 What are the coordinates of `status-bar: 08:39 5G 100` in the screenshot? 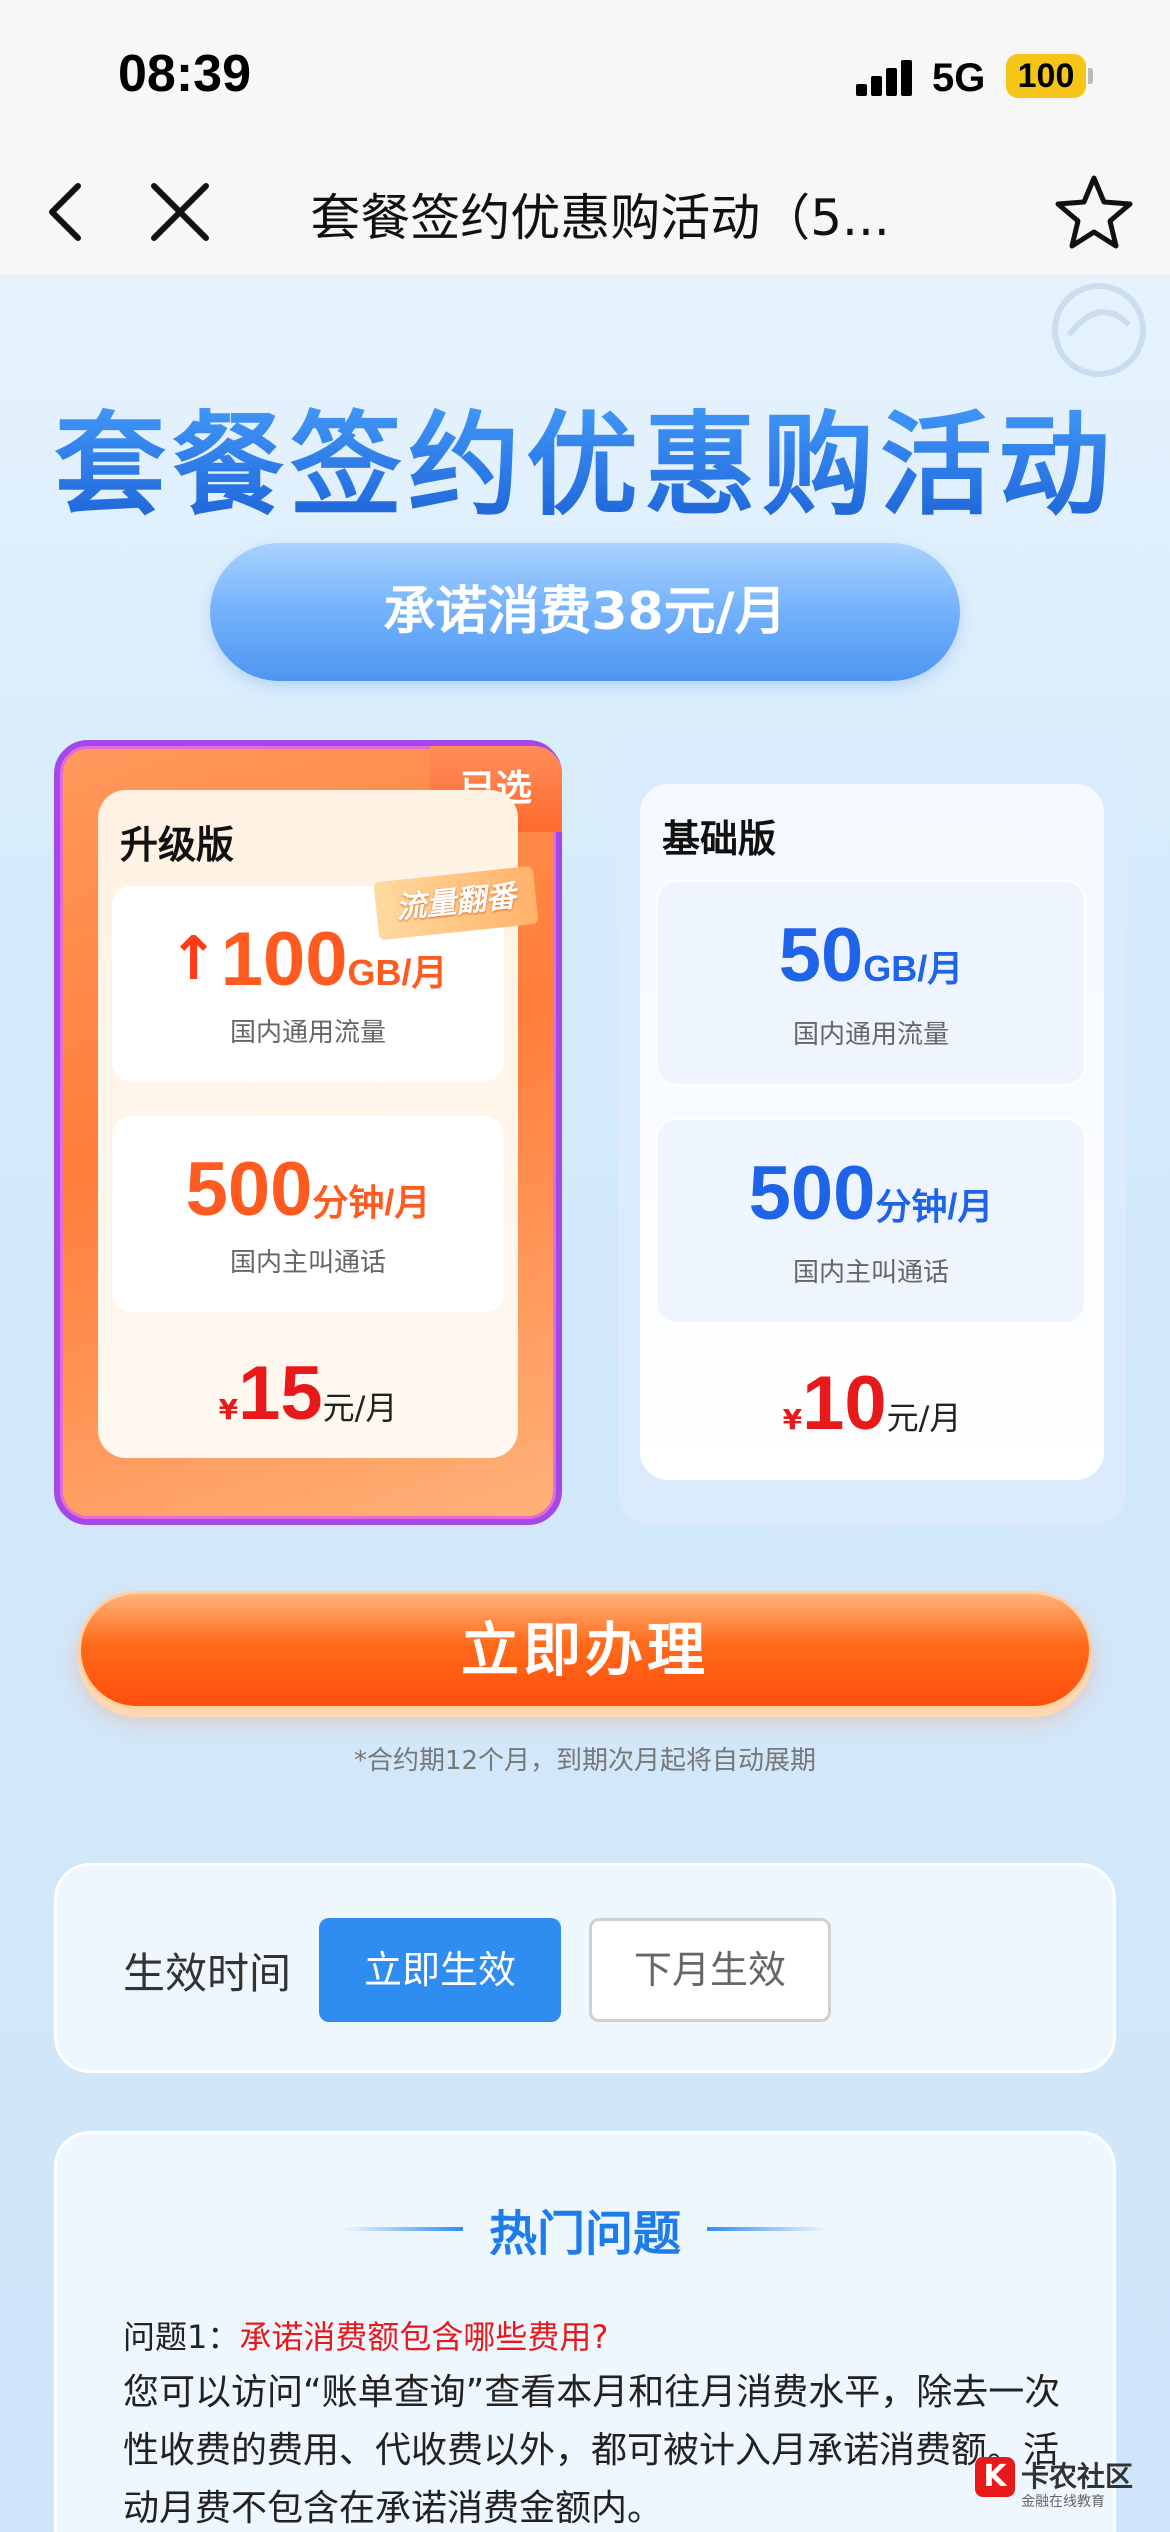 It's located at (585, 75).